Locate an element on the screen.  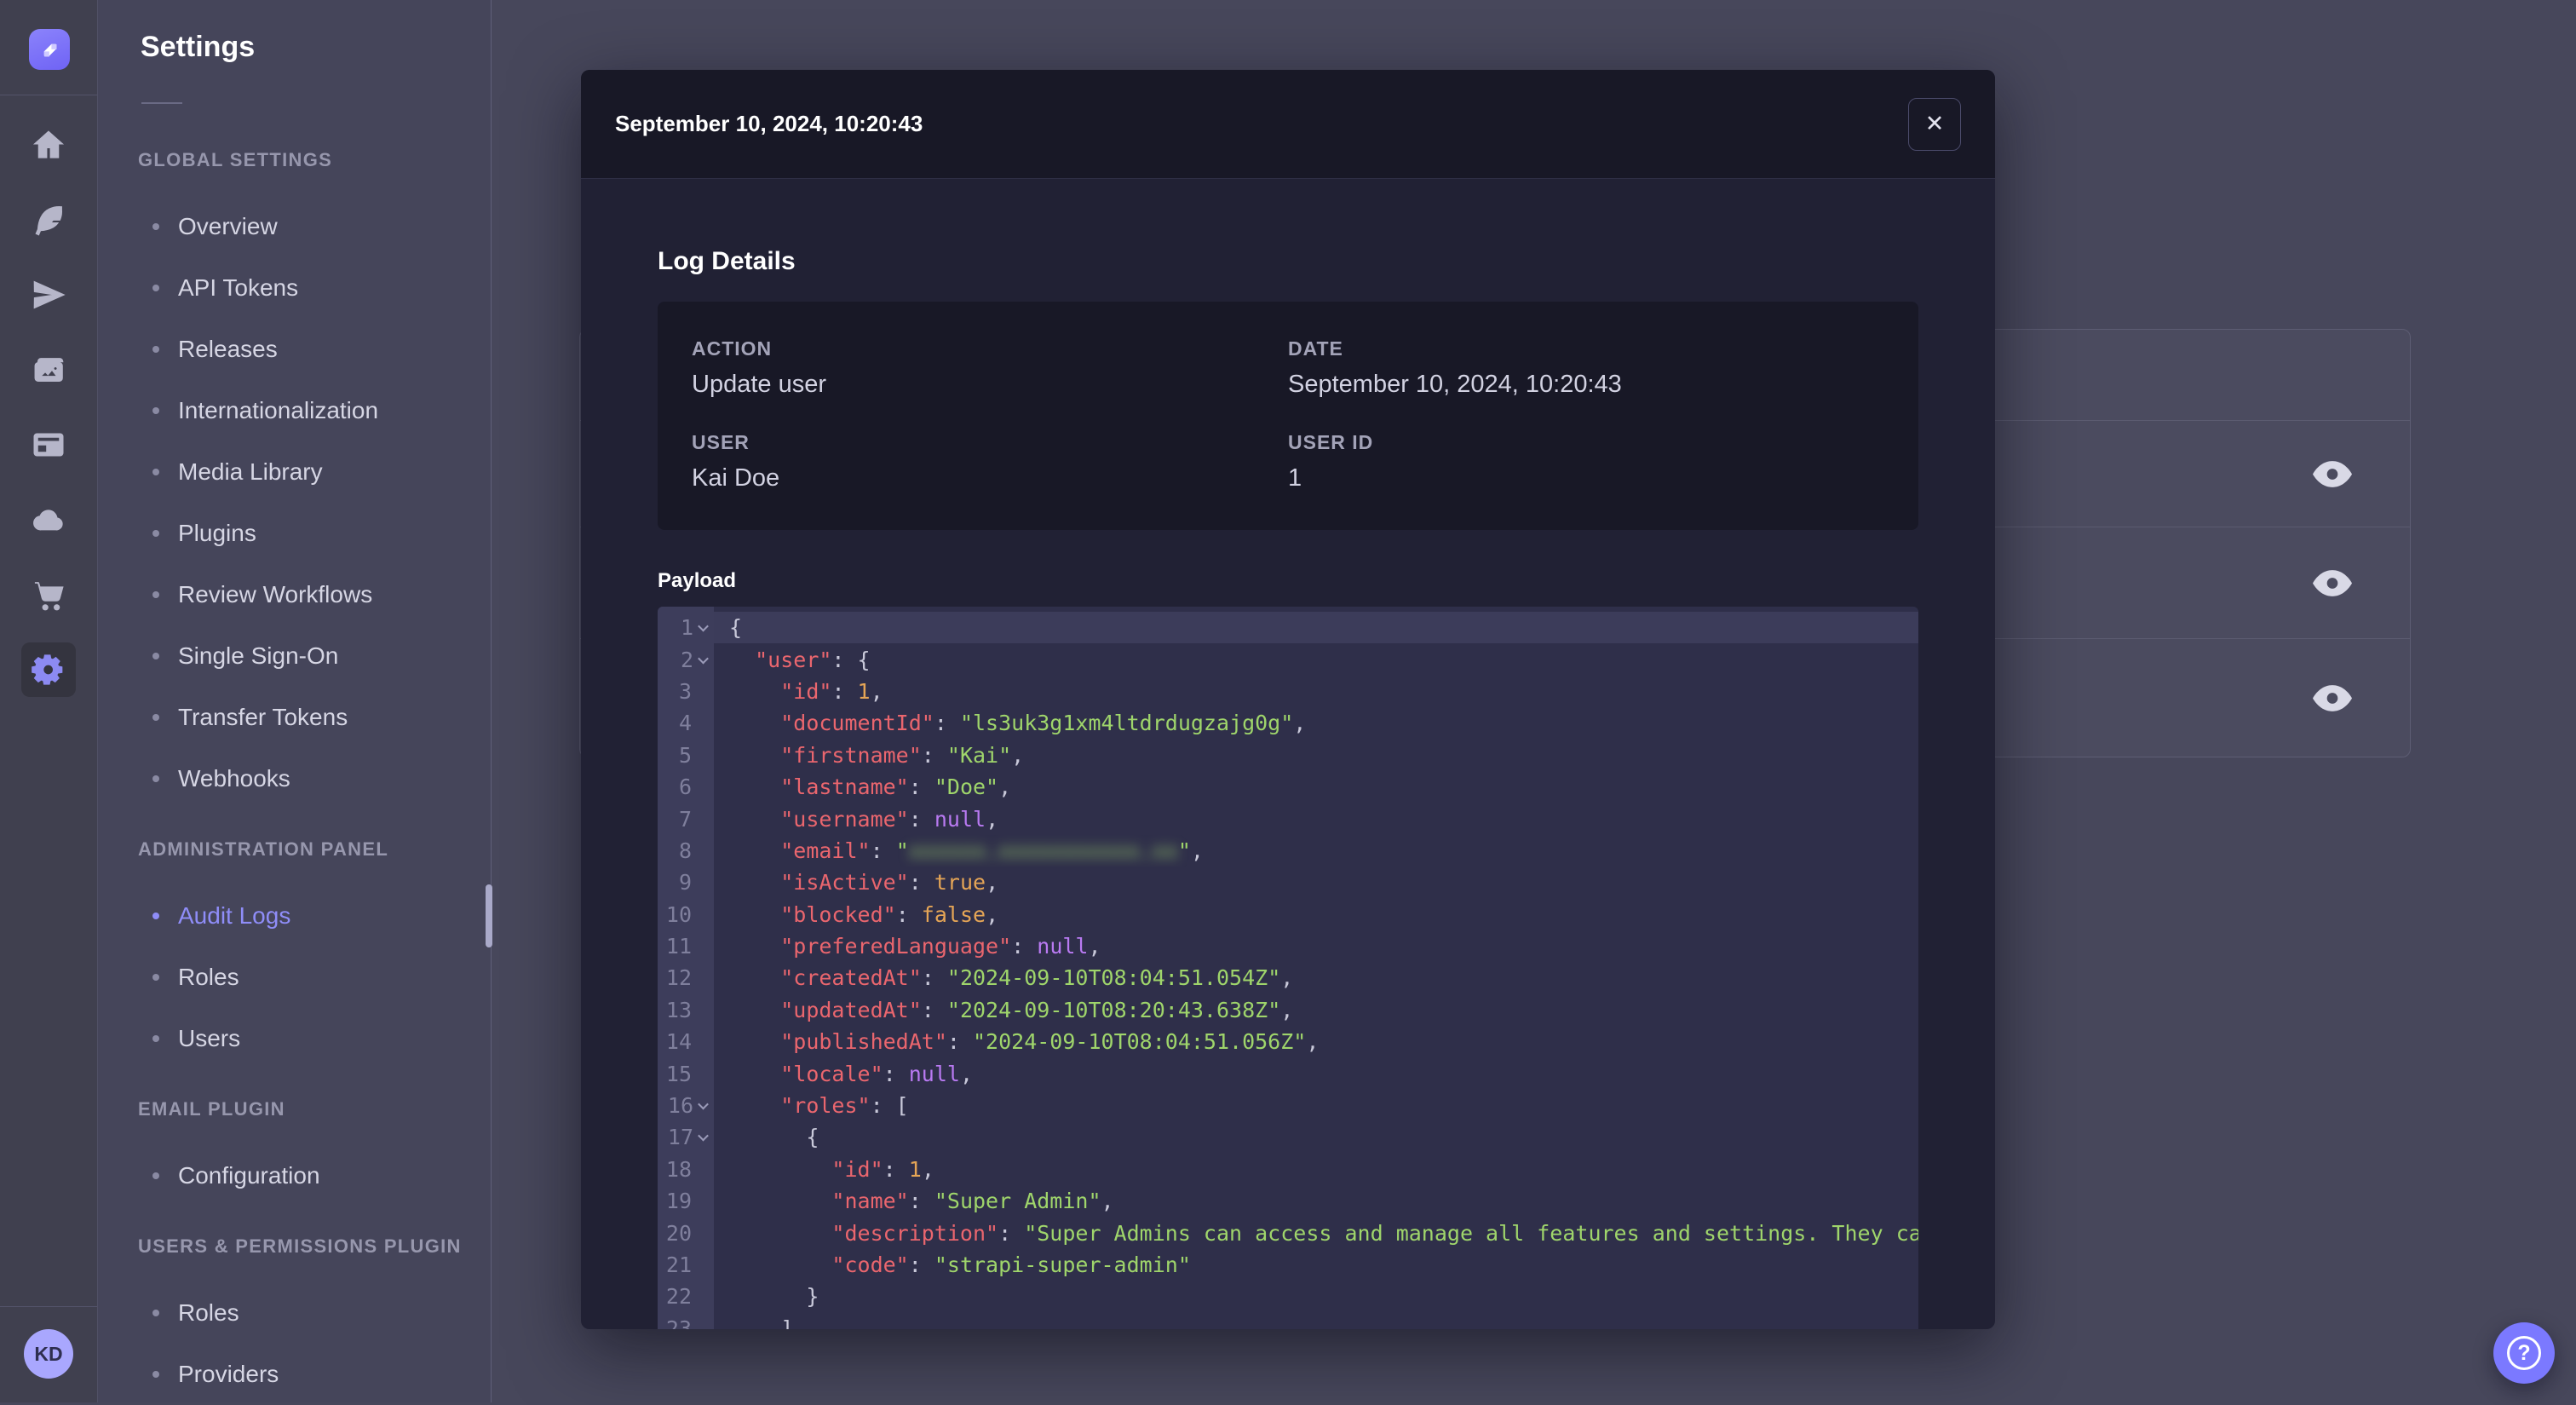
nav-item-list: Configuration is located at coordinates (295, 1175).